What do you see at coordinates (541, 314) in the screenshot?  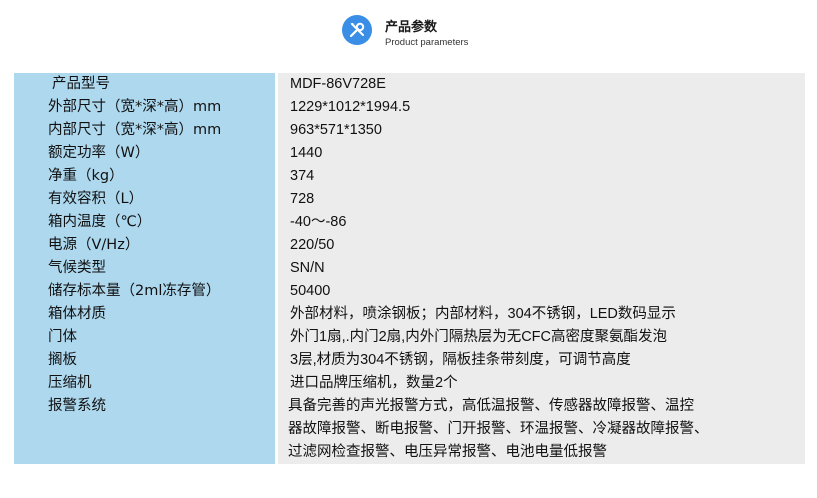 I see `row-value: 外部材料，喷涂钢板；内部材料，304不锈钢，LED数码显示` at bounding box center [541, 314].